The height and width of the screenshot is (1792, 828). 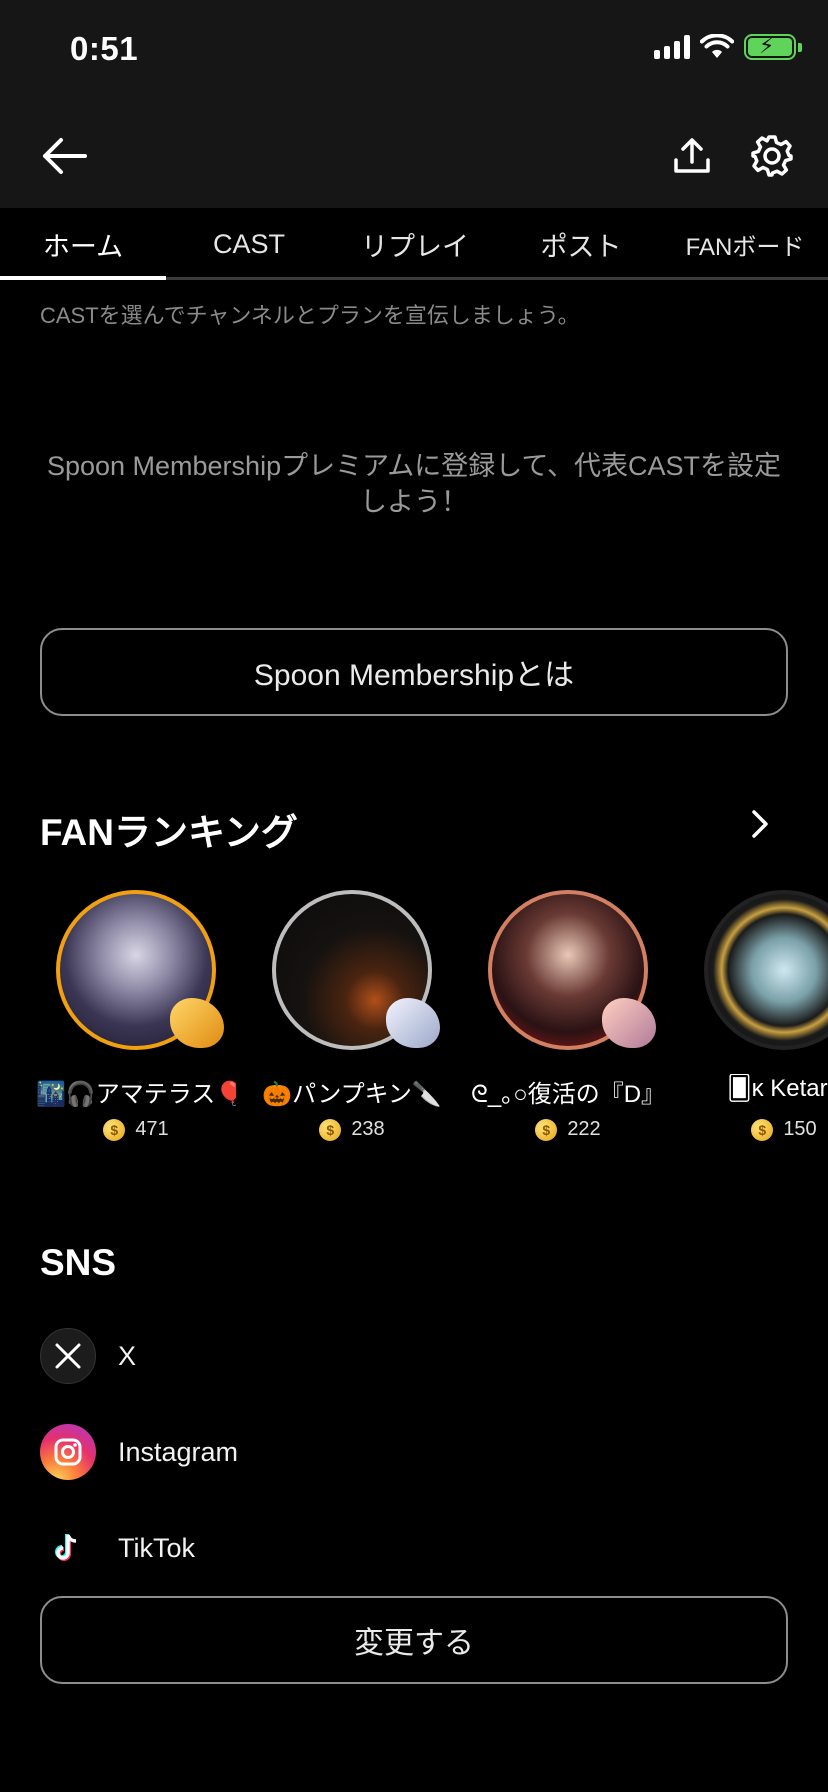 I want to click on coin-value: 222, so click(x=584, y=1129).